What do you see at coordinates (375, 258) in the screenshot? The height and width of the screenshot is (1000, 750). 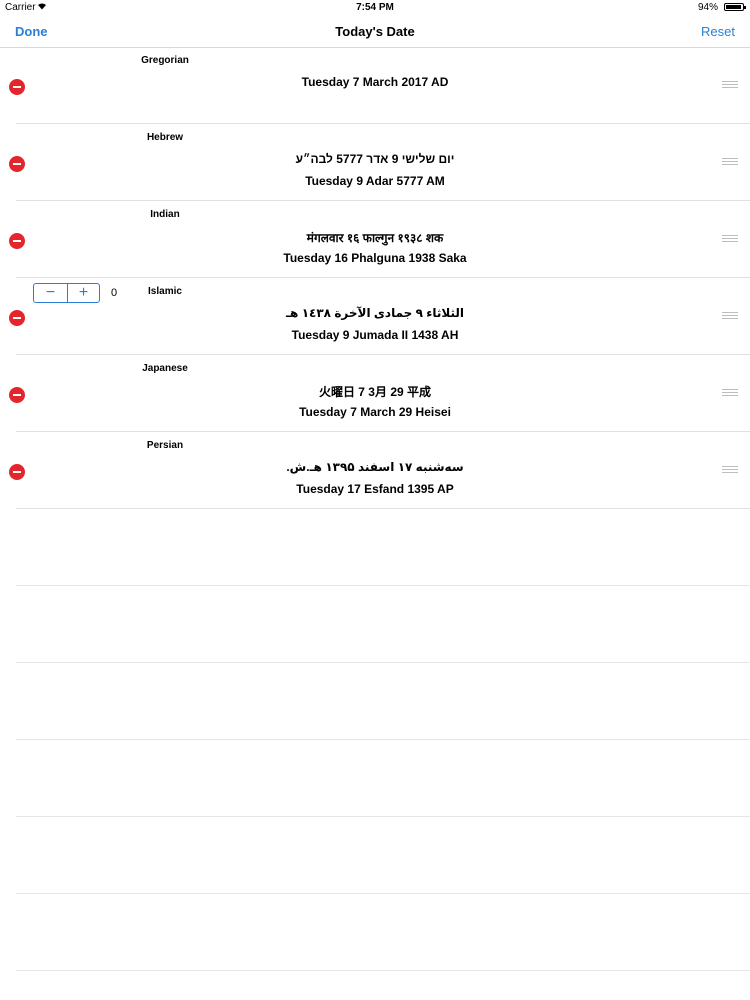 I see `date-english: Tuesday 16 Phalguna 1938 Saka` at bounding box center [375, 258].